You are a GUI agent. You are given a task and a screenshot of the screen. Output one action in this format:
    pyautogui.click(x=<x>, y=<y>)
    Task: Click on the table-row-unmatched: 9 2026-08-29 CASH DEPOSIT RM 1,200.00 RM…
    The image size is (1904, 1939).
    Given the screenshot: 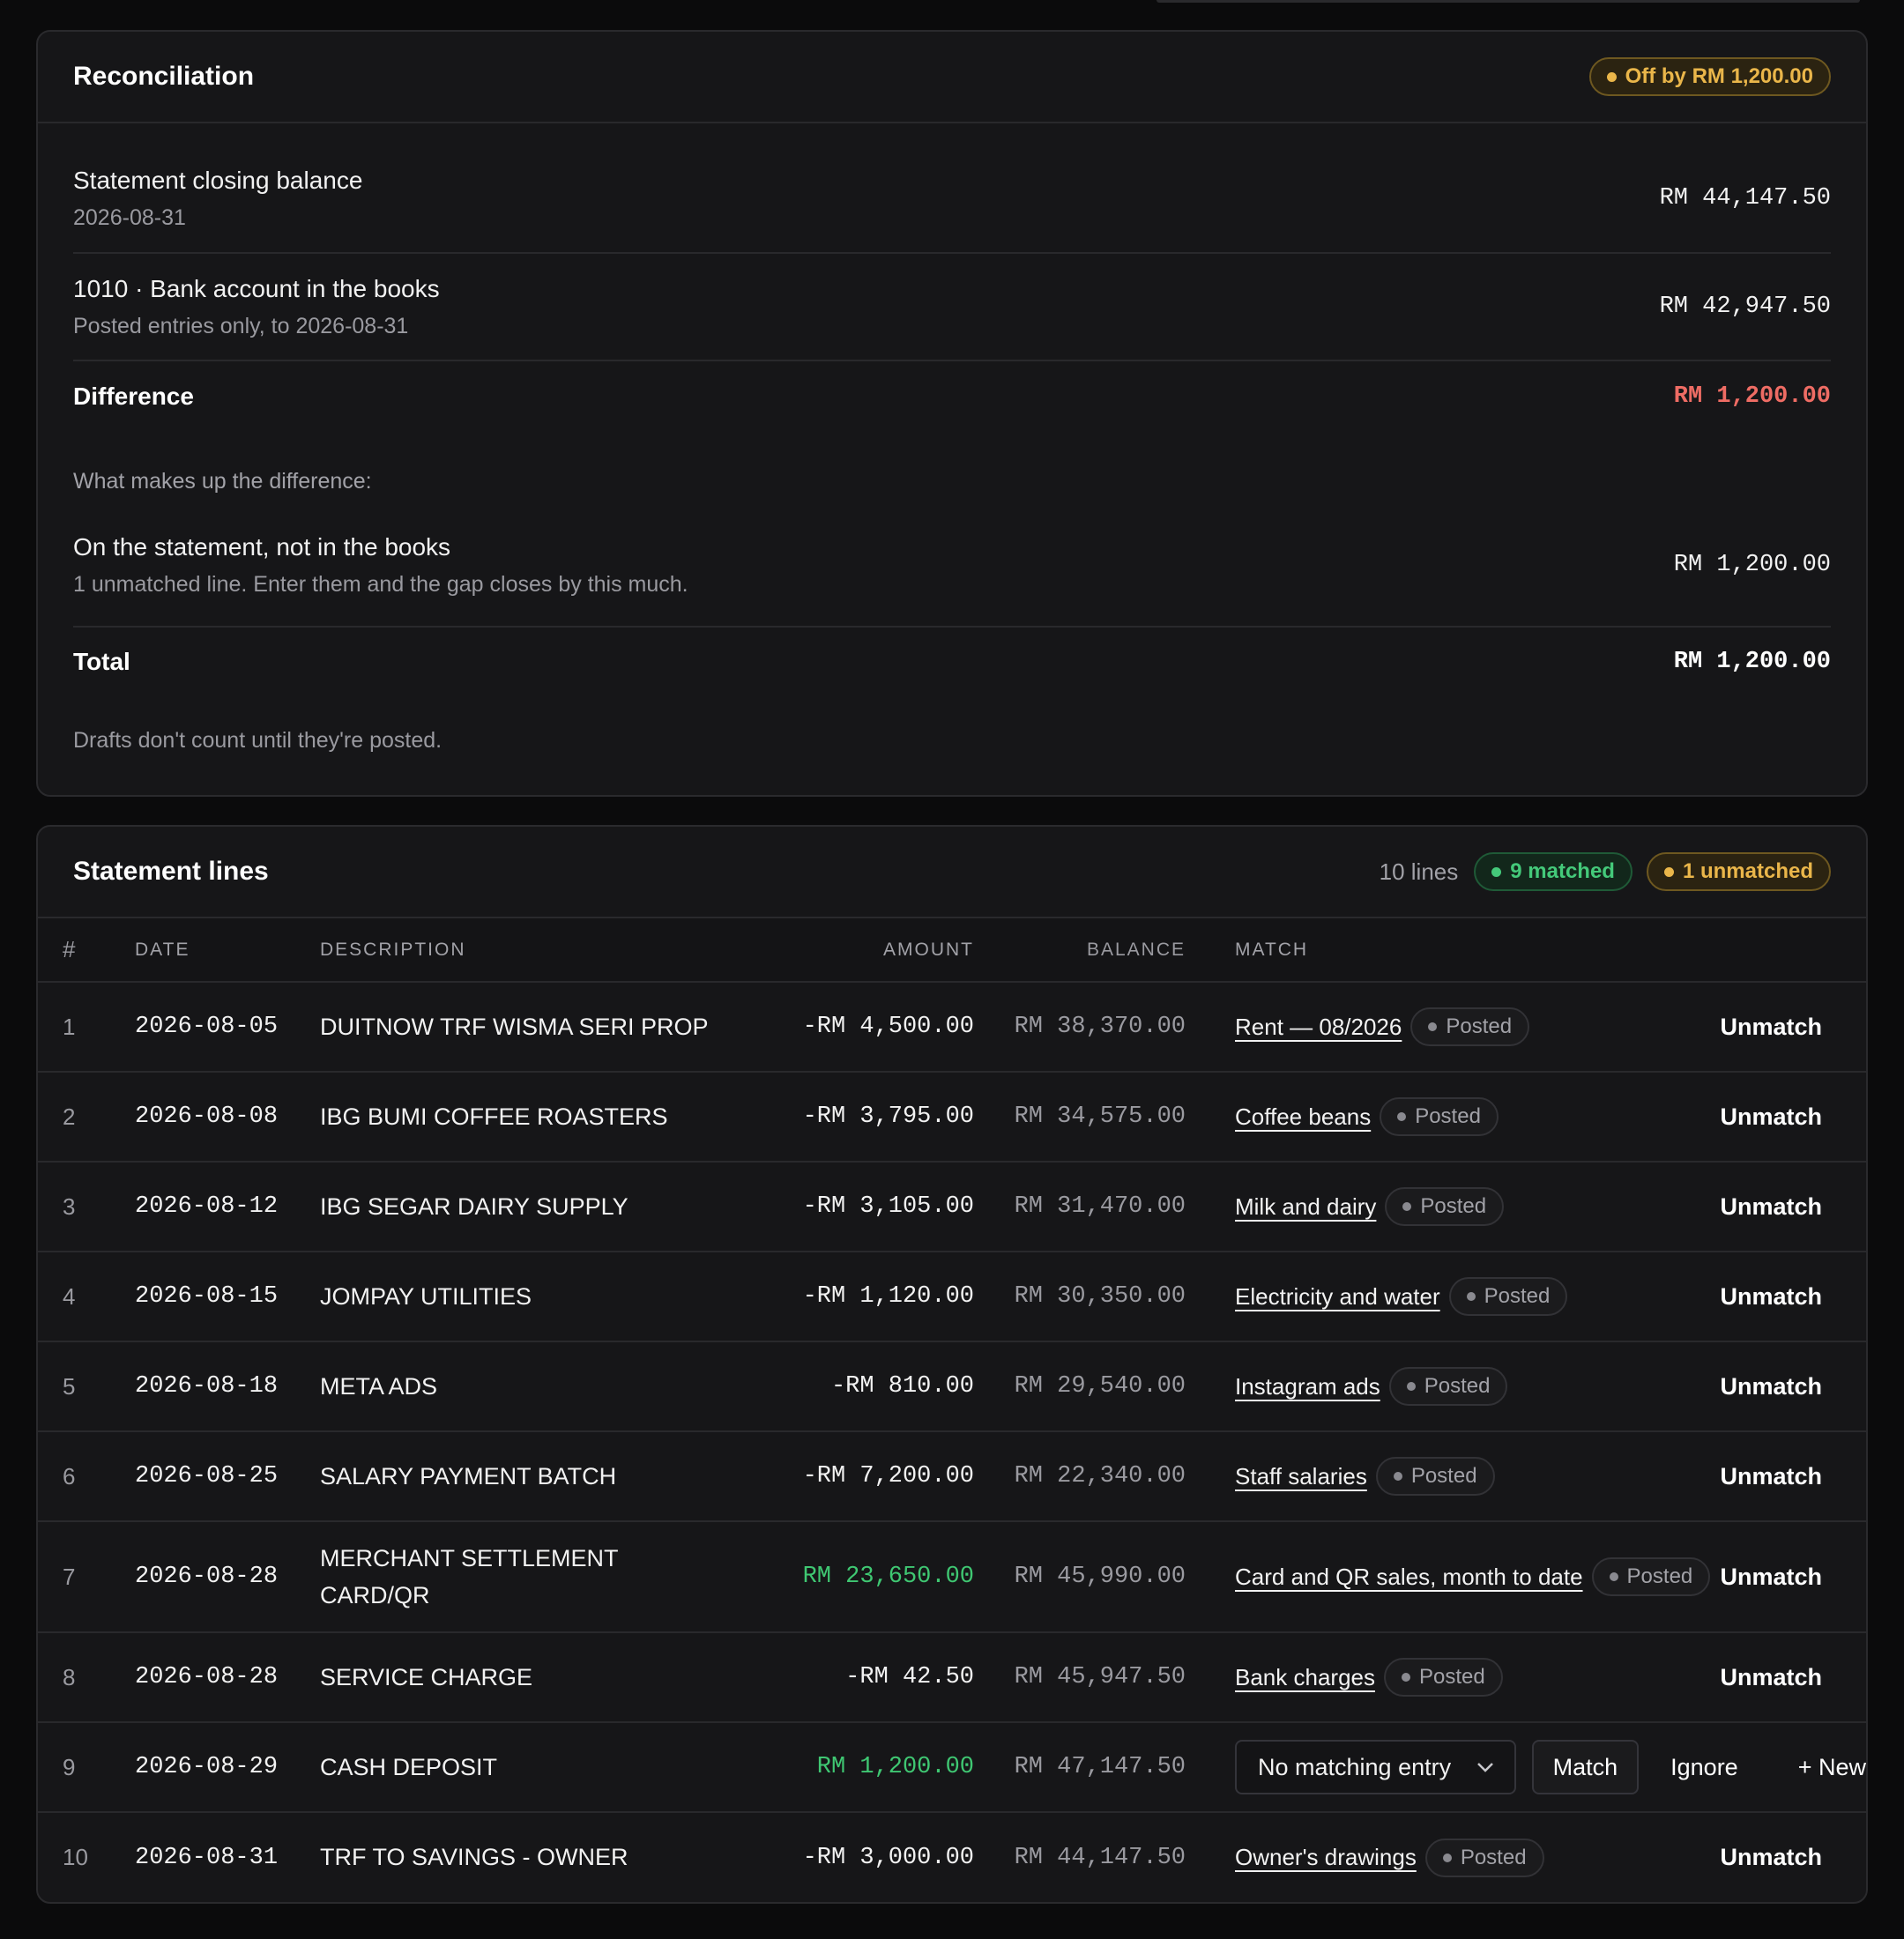 What is the action you would take?
    pyautogui.click(x=952, y=1767)
    